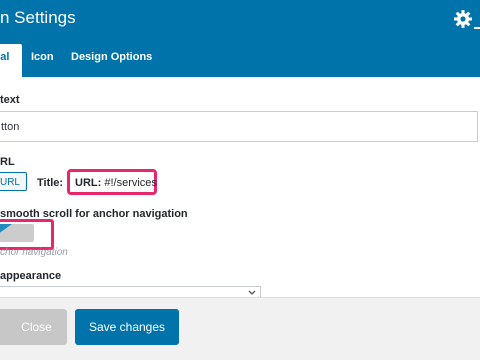  I want to click on tab-general: ral, so click(11, 60).